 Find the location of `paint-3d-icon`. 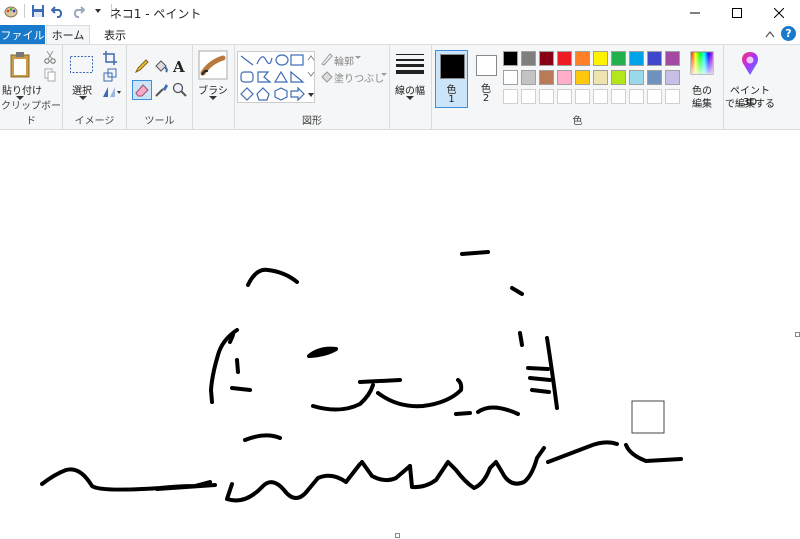

paint-3d-icon is located at coordinates (750, 64).